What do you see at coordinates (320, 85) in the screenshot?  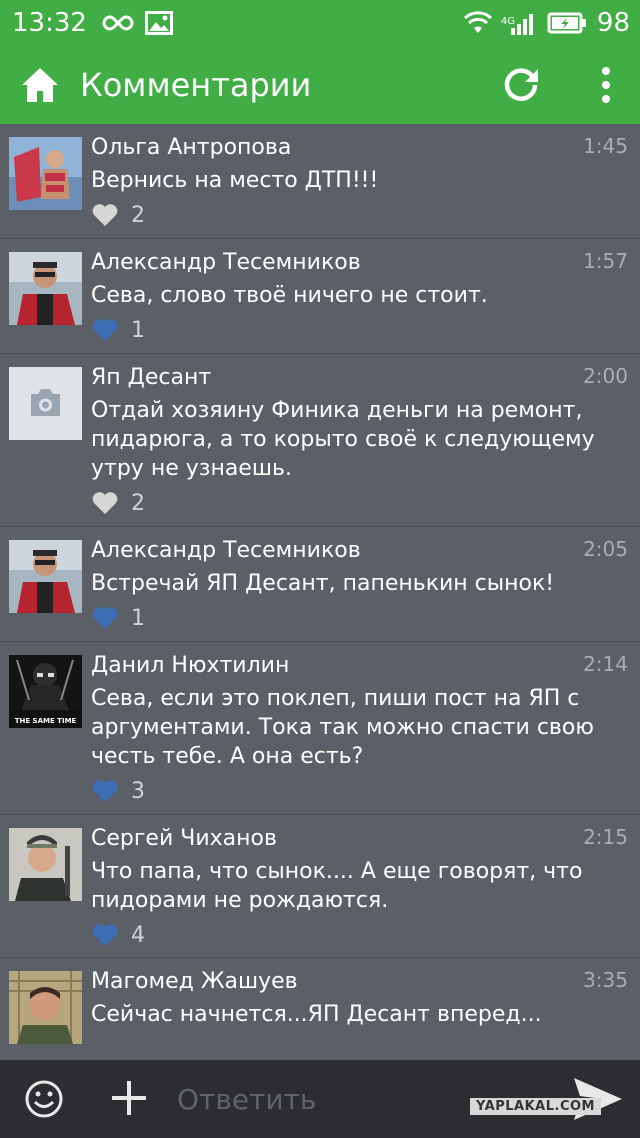 I see `action-bar: Комментарии` at bounding box center [320, 85].